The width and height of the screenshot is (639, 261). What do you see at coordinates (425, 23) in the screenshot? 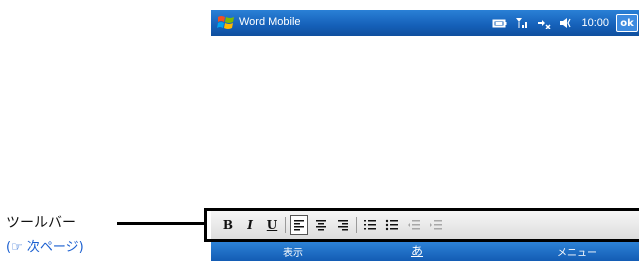
I see `title-bar: Word Mobile 10:00 ok` at bounding box center [425, 23].